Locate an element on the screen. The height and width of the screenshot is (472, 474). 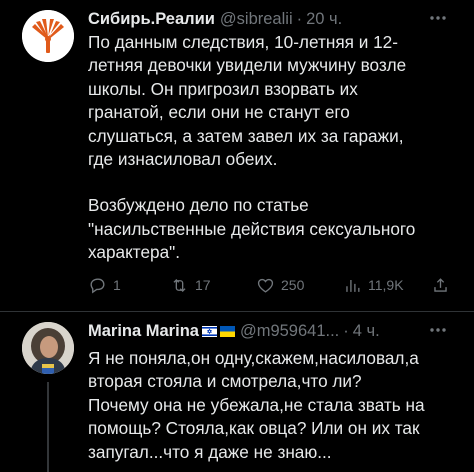
heart-icon is located at coordinates (265, 285).